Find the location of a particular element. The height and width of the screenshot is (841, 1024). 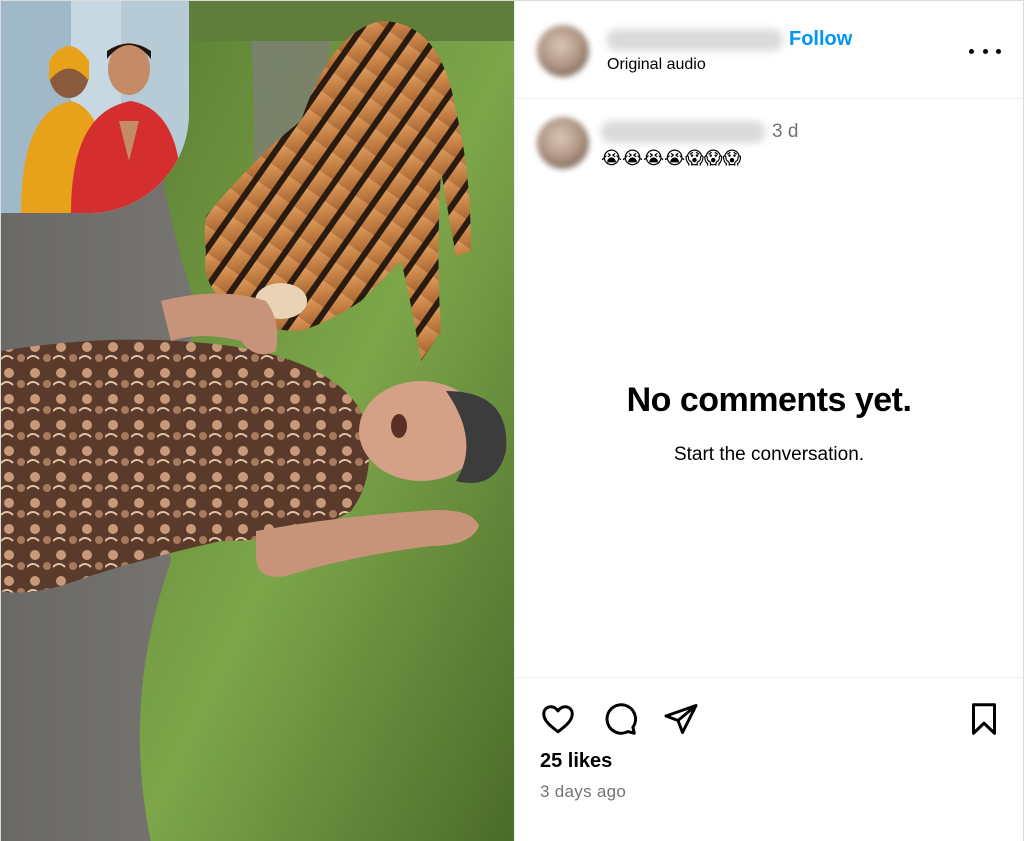

likes-count: 25 likes is located at coordinates (576, 761).